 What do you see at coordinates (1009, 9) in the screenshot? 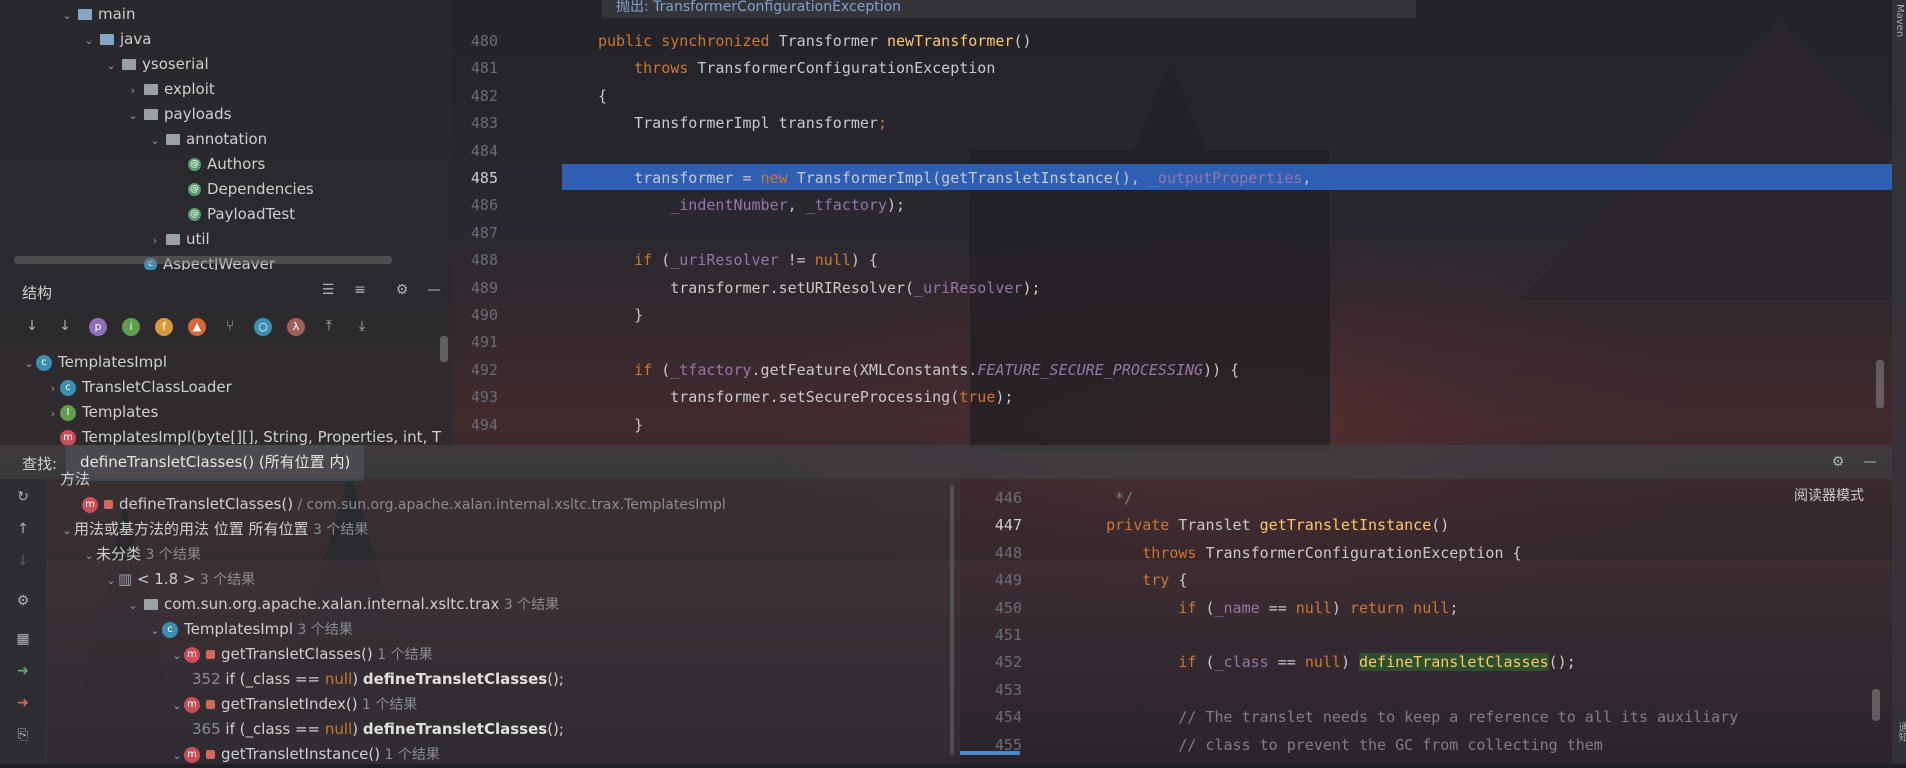
I see `throws-tooltip: 抛出: TransformerConfigurationException` at bounding box center [1009, 9].